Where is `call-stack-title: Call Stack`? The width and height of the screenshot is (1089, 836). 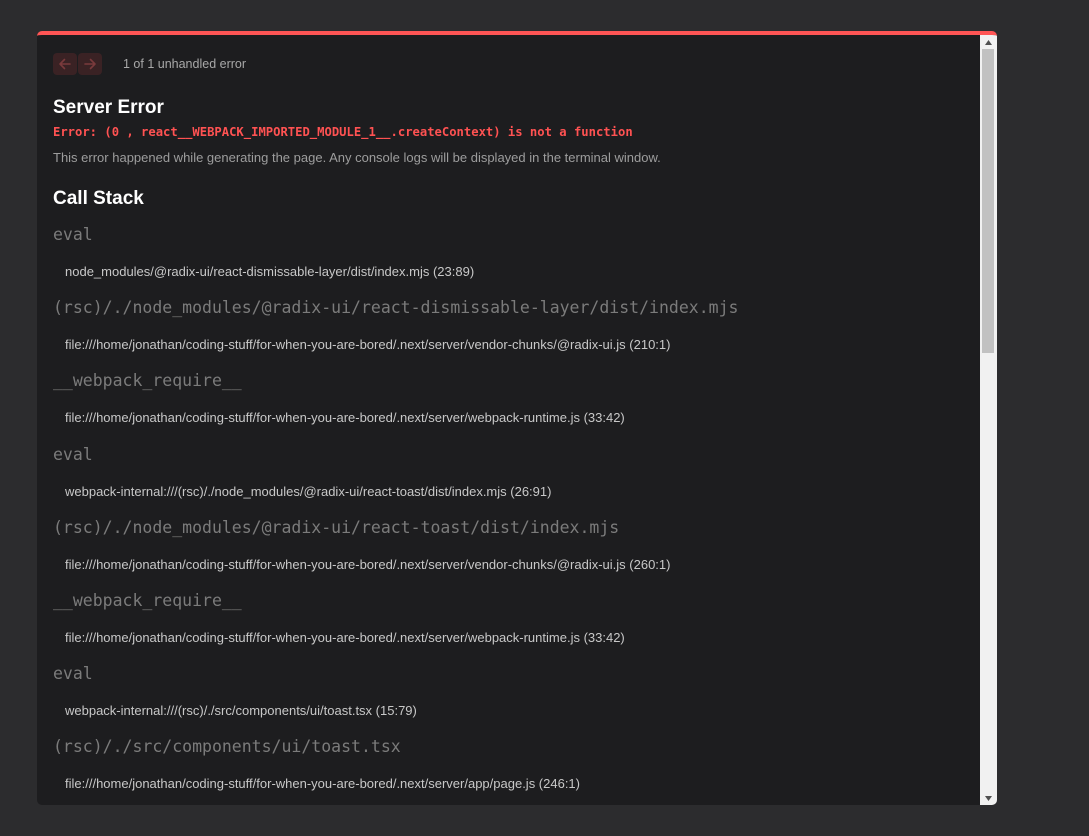
call-stack-title: Call Stack is located at coordinates (98, 198).